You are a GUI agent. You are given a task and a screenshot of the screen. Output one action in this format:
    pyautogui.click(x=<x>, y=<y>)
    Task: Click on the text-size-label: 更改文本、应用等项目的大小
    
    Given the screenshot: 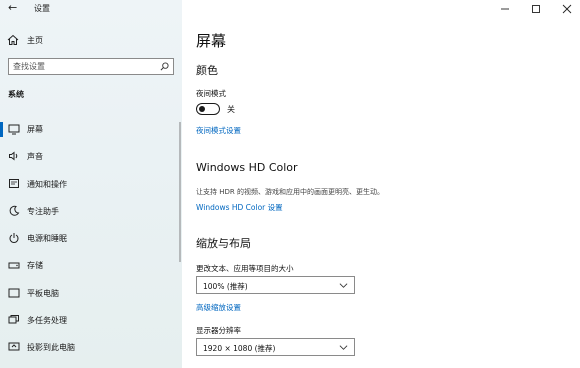 What is the action you would take?
    pyautogui.click(x=245, y=268)
    